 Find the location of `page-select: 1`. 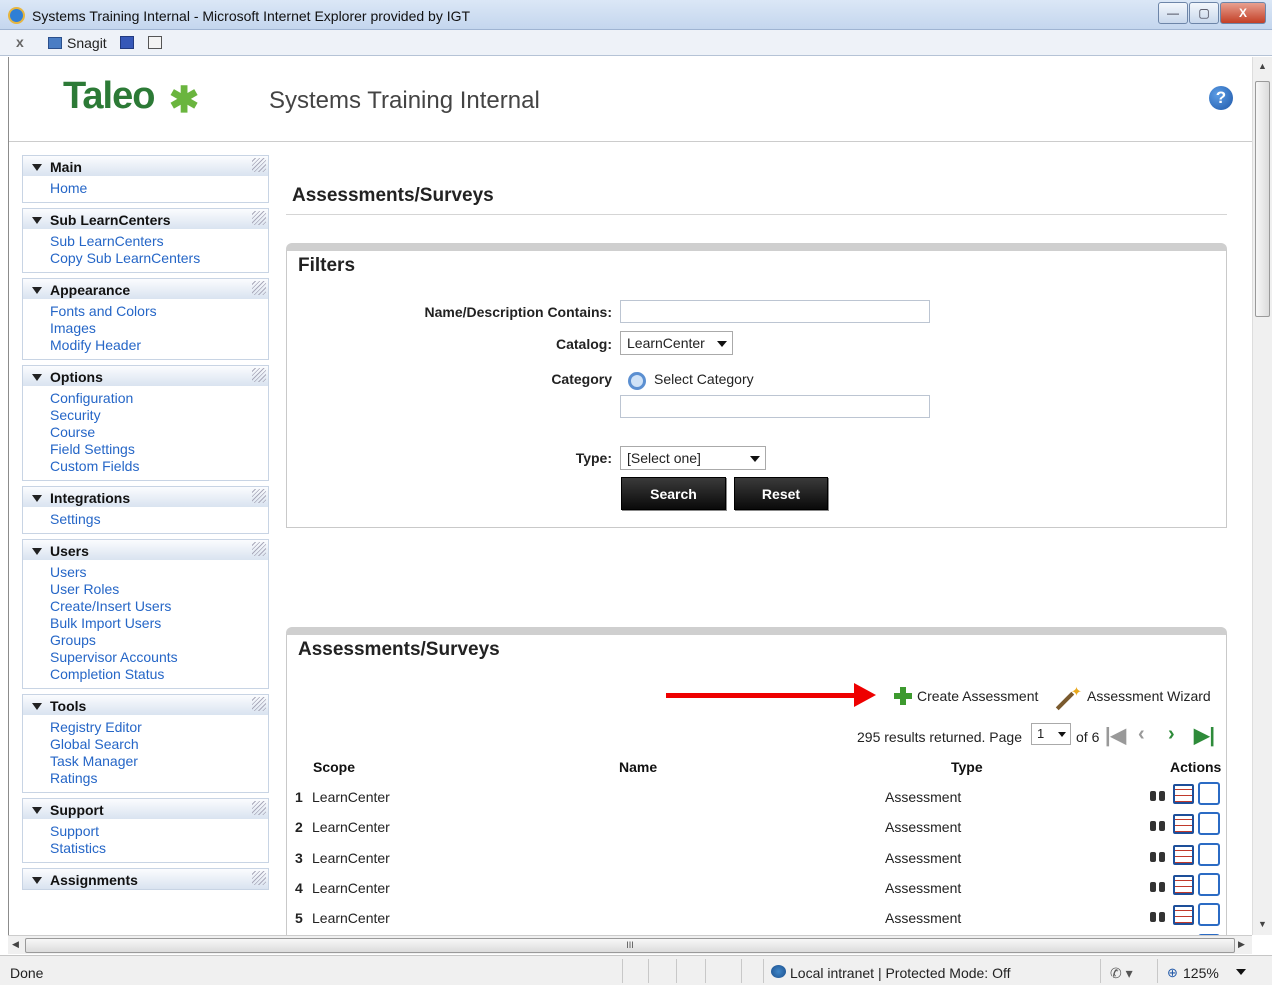

page-select: 1 is located at coordinates (1051, 734).